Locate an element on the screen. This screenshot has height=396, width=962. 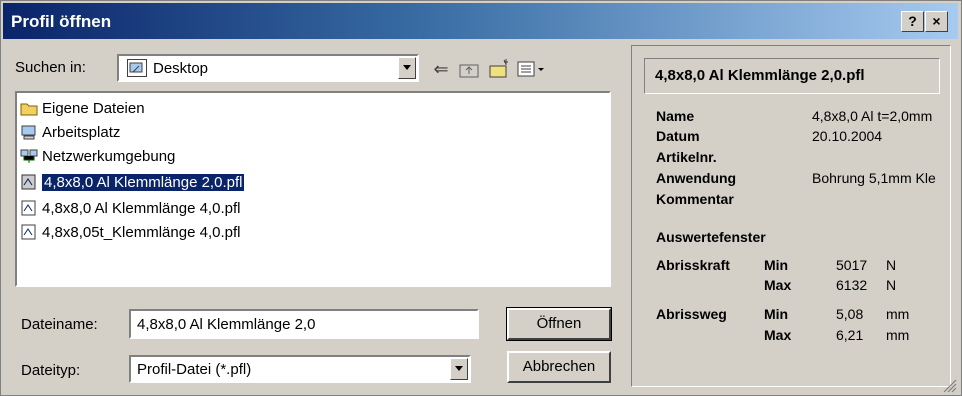
title-bar: Profil öffnen ? × is located at coordinates (480, 21).